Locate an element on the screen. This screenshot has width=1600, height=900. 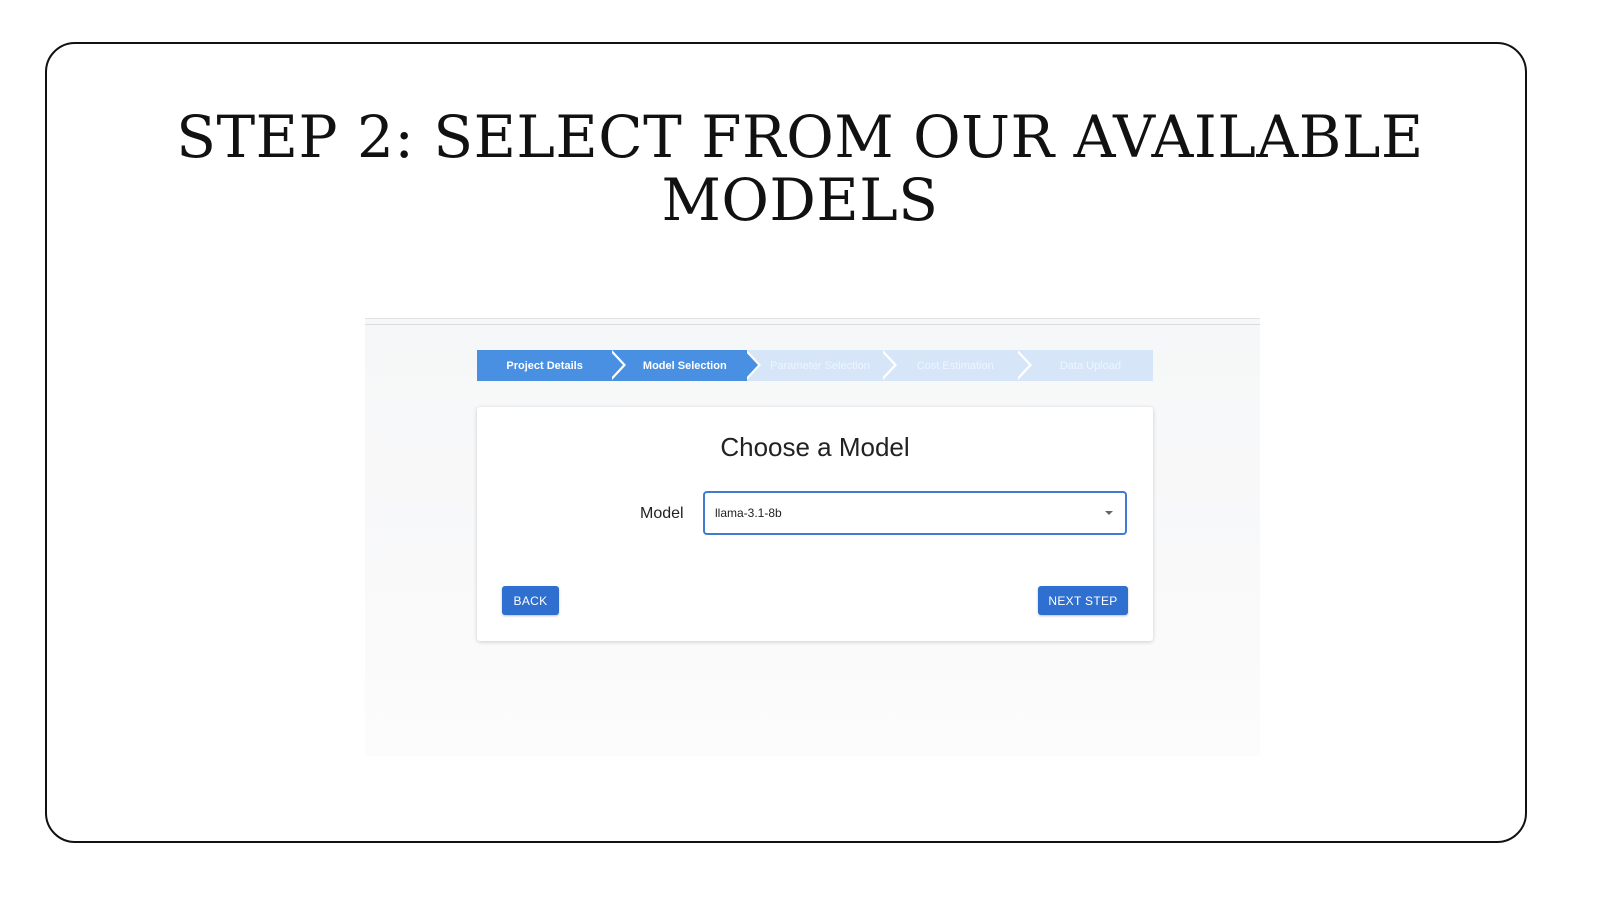
next-step-button: NEXT STEP is located at coordinates (1083, 600).